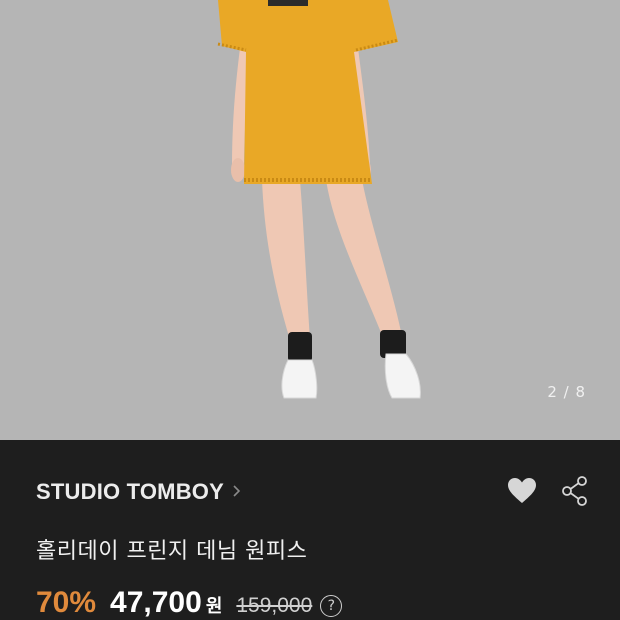 Image resolution: width=620 pixels, height=620 pixels. Describe the element at coordinates (288, 3) in the screenshot. I see `dress-print` at that location.